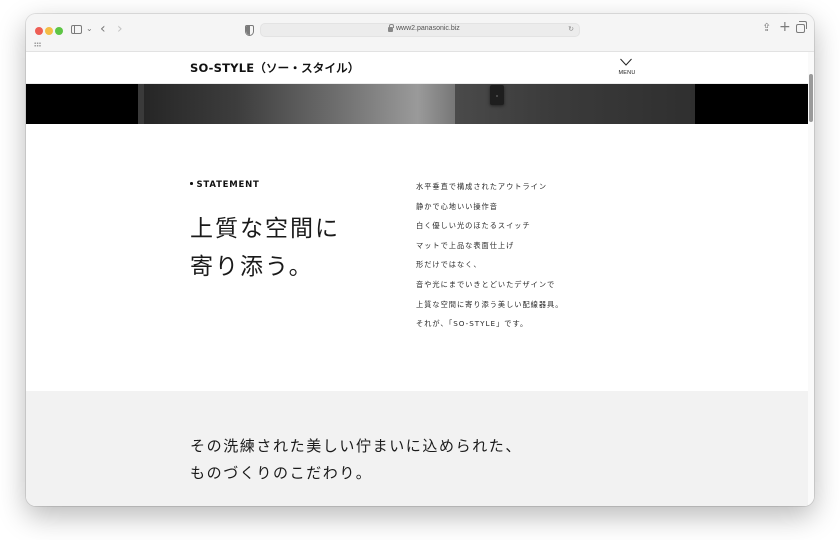 This screenshot has height=540, width=840. Describe the element at coordinates (249, 30) in the screenshot. I see `shield-icon` at that location.